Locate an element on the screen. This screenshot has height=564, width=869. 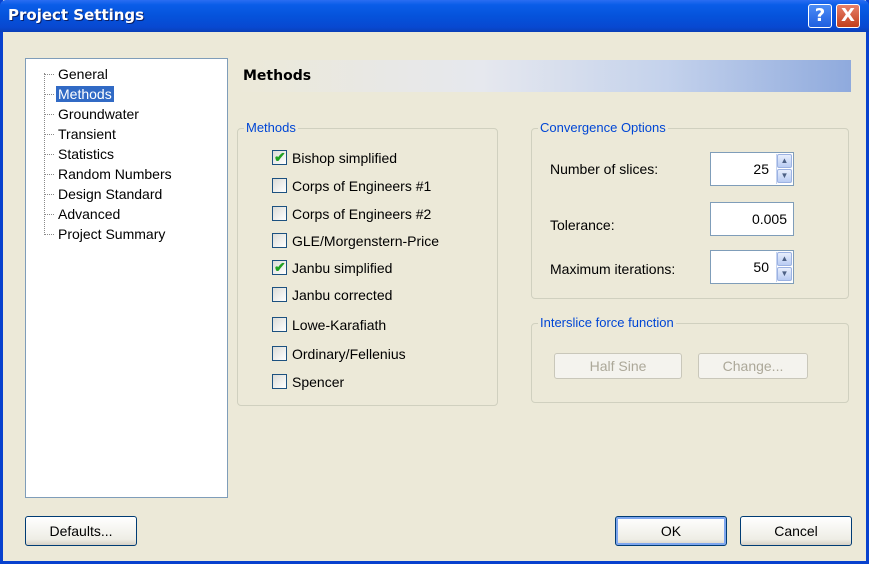
help-icon: ? is located at coordinates (820, 16).